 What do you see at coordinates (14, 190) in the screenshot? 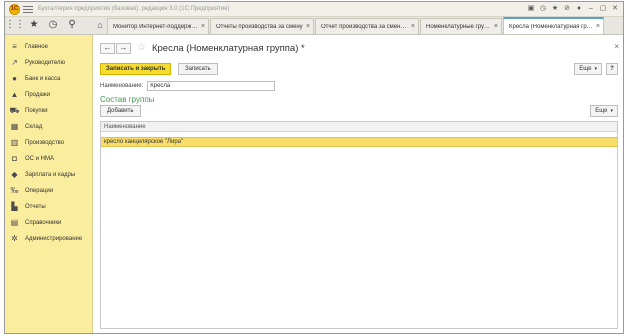
I see `operations-icon: ‰` at bounding box center [14, 190].